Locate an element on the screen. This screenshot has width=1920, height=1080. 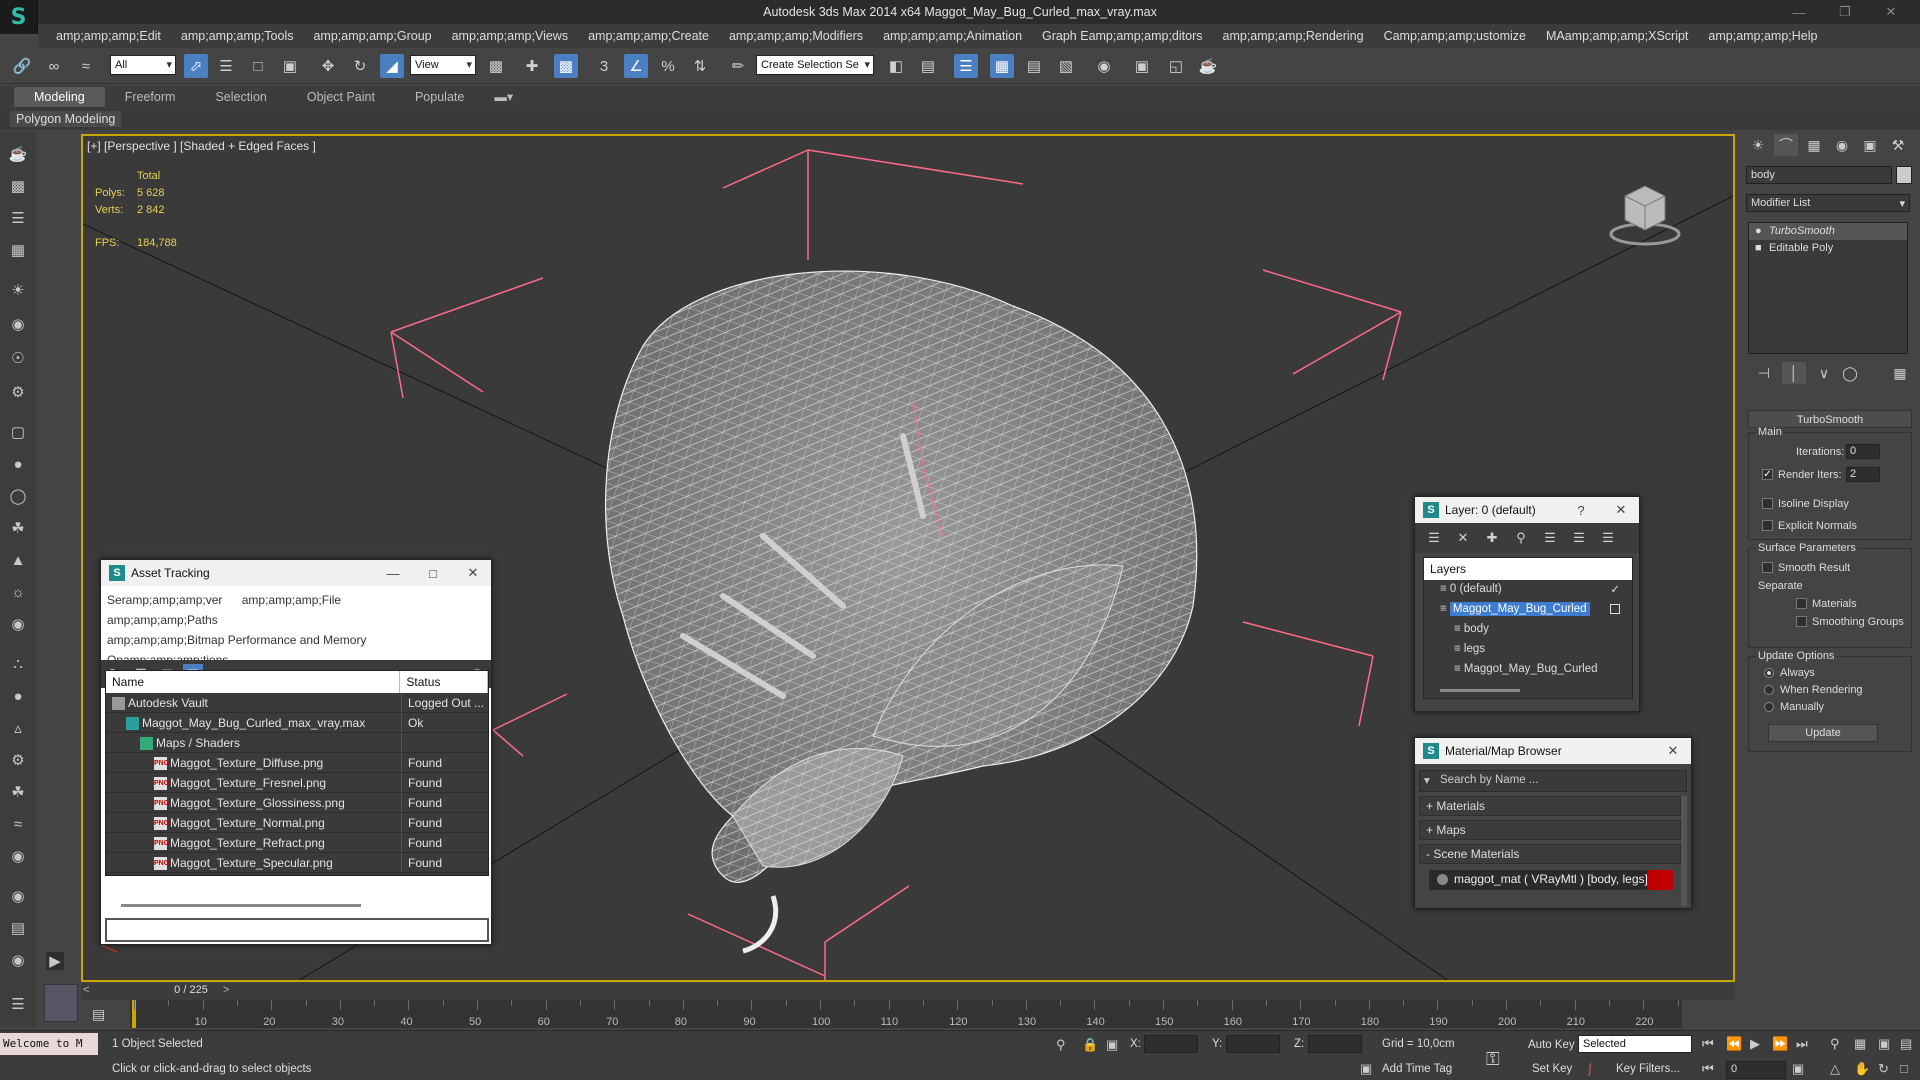
menu-help: amp;amp;amp;Help is located at coordinates (1762, 36).